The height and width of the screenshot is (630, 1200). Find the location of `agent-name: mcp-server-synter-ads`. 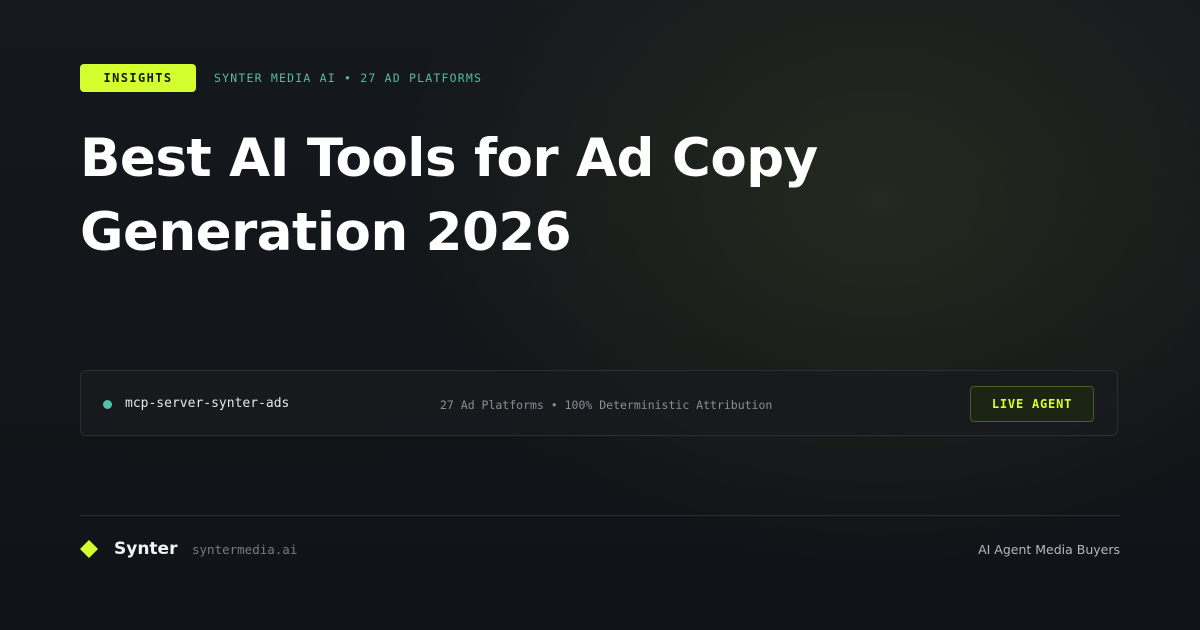

agent-name: mcp-server-synter-ads is located at coordinates (207, 403).